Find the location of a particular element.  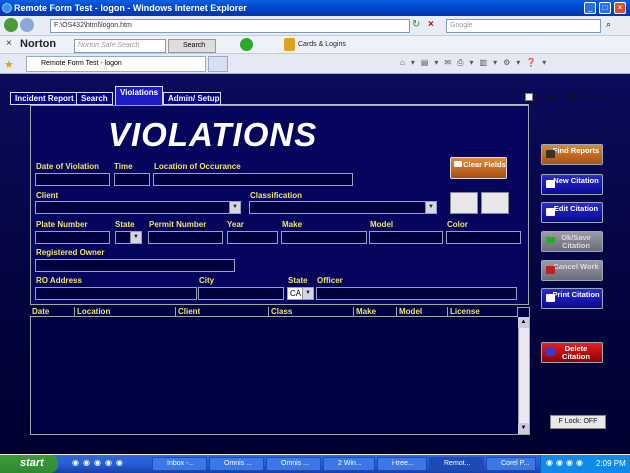

printer-icon is located at coordinates (550, 298).